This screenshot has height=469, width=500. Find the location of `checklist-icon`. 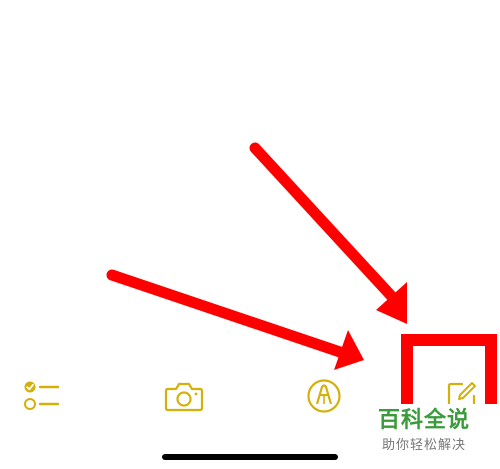

checklist-icon is located at coordinates (42, 395).